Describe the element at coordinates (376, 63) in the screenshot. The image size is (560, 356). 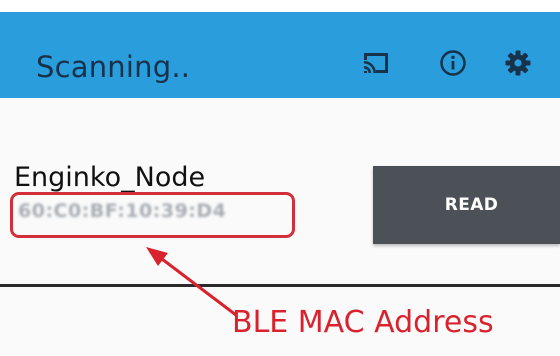
I see `cast-icon` at that location.